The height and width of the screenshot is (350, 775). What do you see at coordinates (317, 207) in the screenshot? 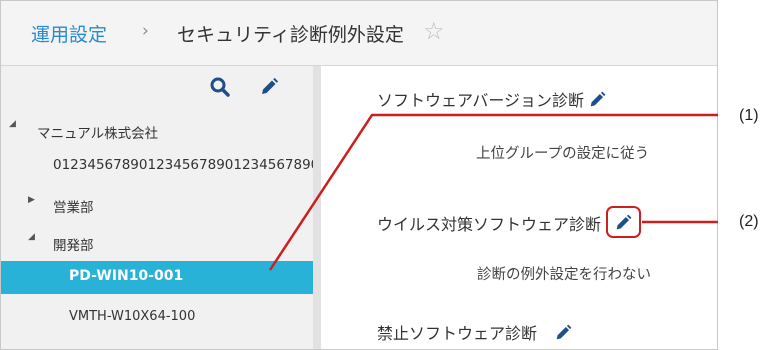
I see `sidebar-scrollbar` at bounding box center [317, 207].